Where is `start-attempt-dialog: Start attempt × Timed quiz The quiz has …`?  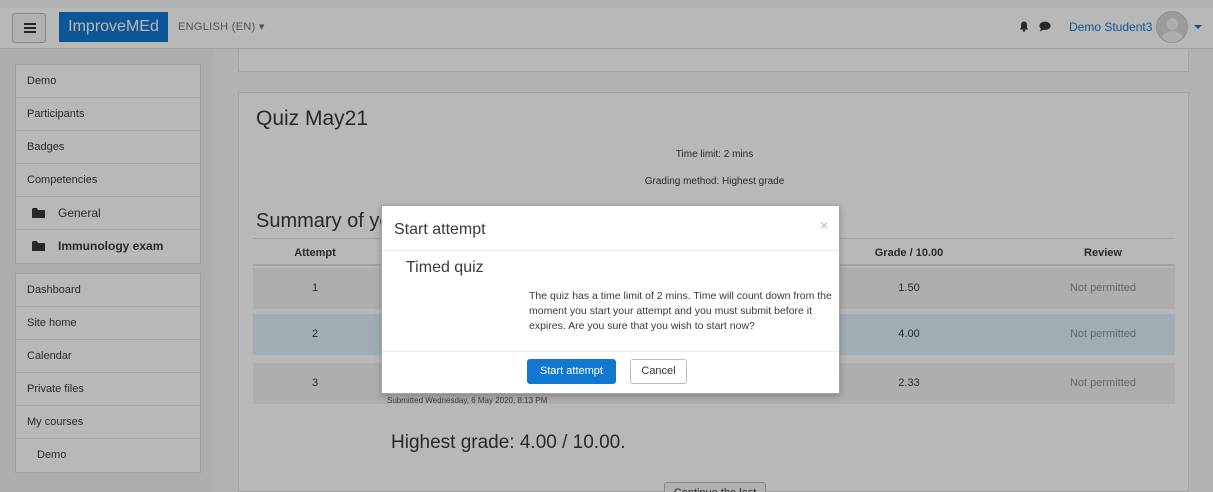
start-attempt-dialog: Start attempt × Timed quiz The quiz has … is located at coordinates (610, 299).